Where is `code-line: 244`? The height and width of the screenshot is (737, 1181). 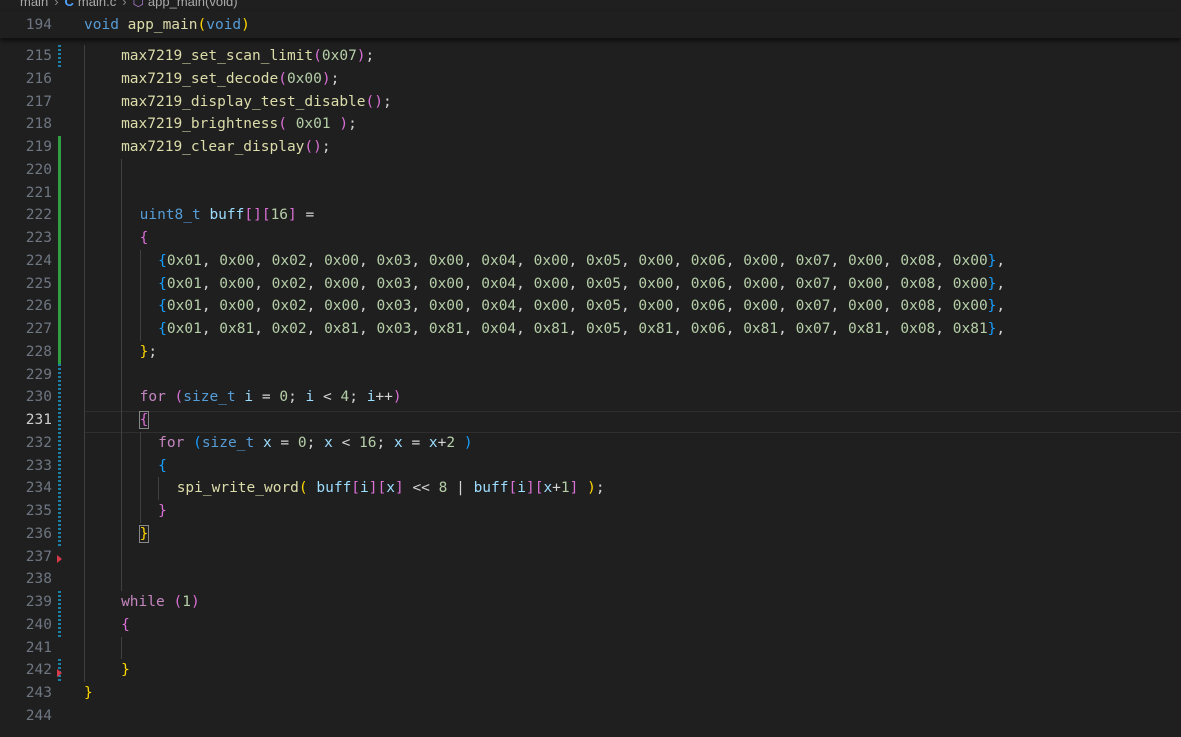 code-line: 244 is located at coordinates (590, 716).